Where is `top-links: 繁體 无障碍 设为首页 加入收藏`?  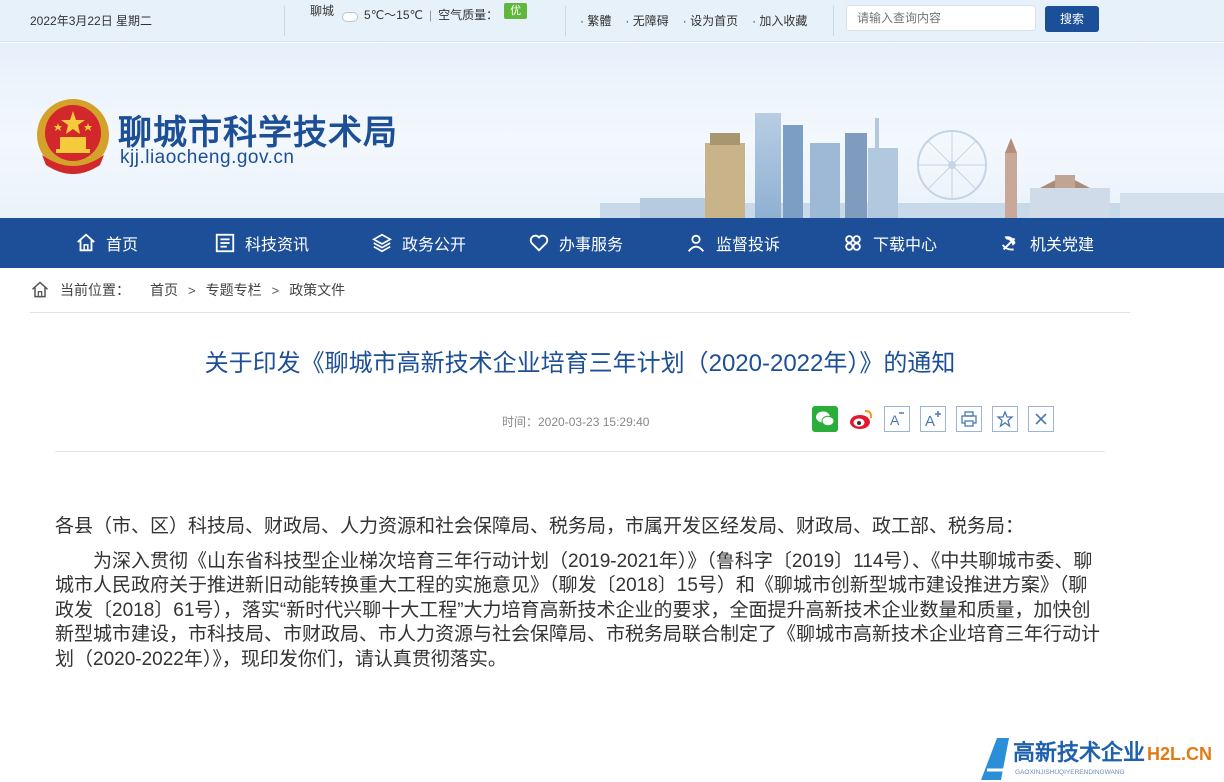 top-links: 繁體 无障碍 设为首页 加入收藏 is located at coordinates (693, 20).